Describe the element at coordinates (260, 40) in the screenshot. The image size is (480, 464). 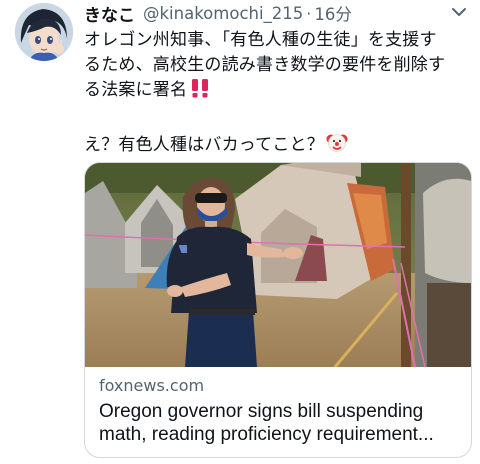
I see `tweet-line: オレゴン州知事、「有色人種の生徒」を支援す` at that location.